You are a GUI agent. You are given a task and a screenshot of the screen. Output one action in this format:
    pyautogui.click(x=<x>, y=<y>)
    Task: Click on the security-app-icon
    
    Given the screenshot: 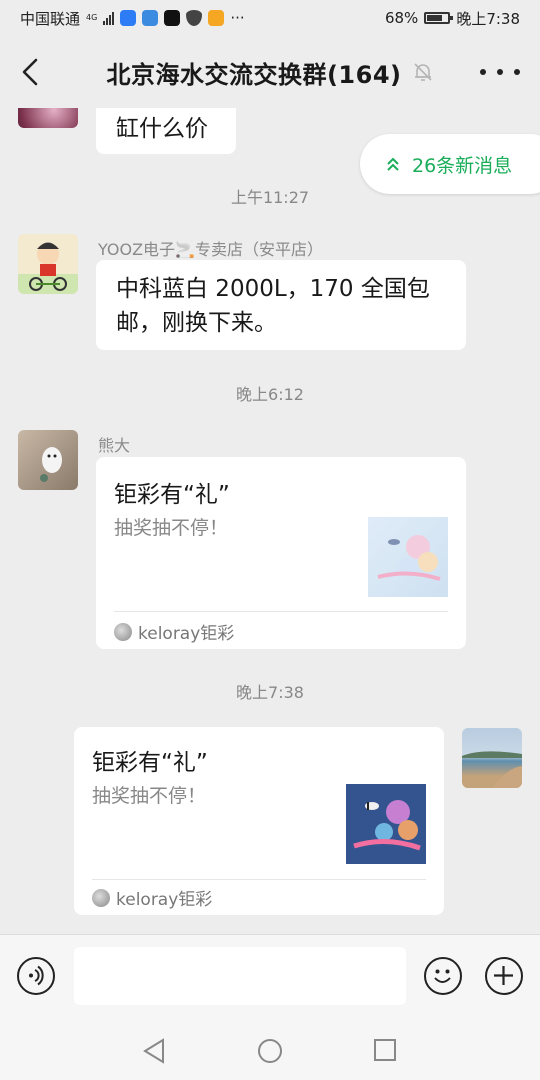 What is the action you would take?
    pyautogui.click(x=194, y=18)
    